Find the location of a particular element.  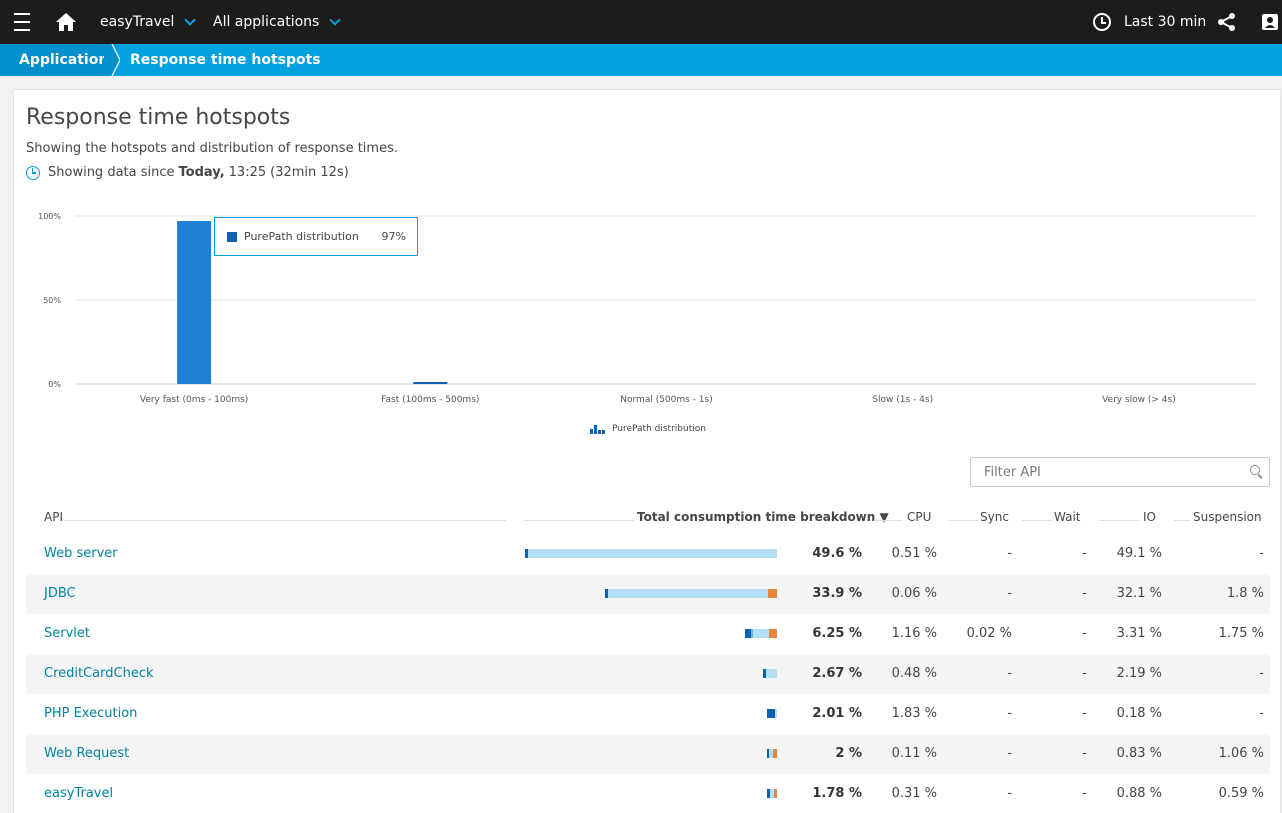

chart-legend: PurePath distribution is located at coordinates (648, 429).